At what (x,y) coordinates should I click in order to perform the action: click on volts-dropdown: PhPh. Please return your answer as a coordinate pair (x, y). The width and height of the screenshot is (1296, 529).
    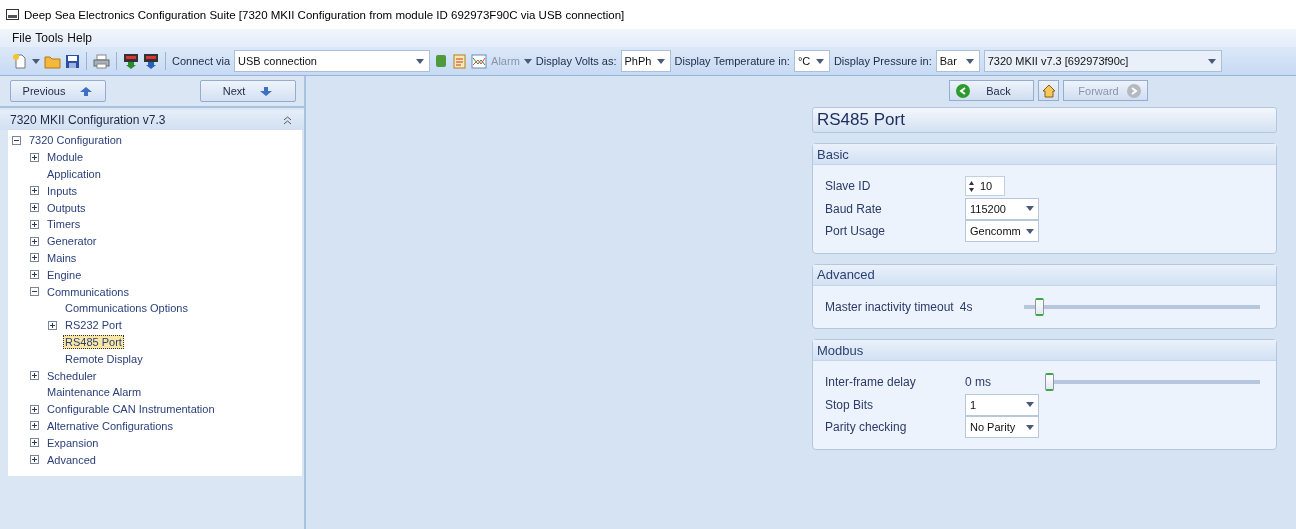
    Looking at the image, I should click on (645, 61).